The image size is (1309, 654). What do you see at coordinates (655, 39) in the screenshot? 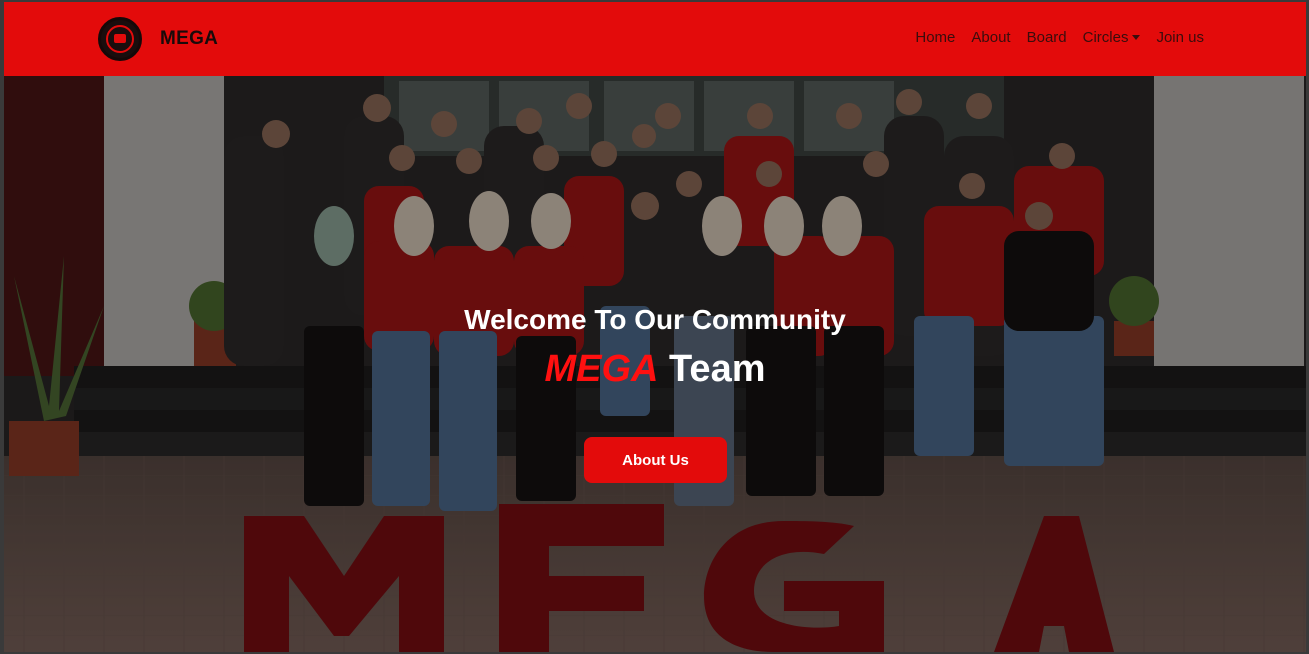
I see `navbar: MEGA Home About Board Circles Join us` at bounding box center [655, 39].